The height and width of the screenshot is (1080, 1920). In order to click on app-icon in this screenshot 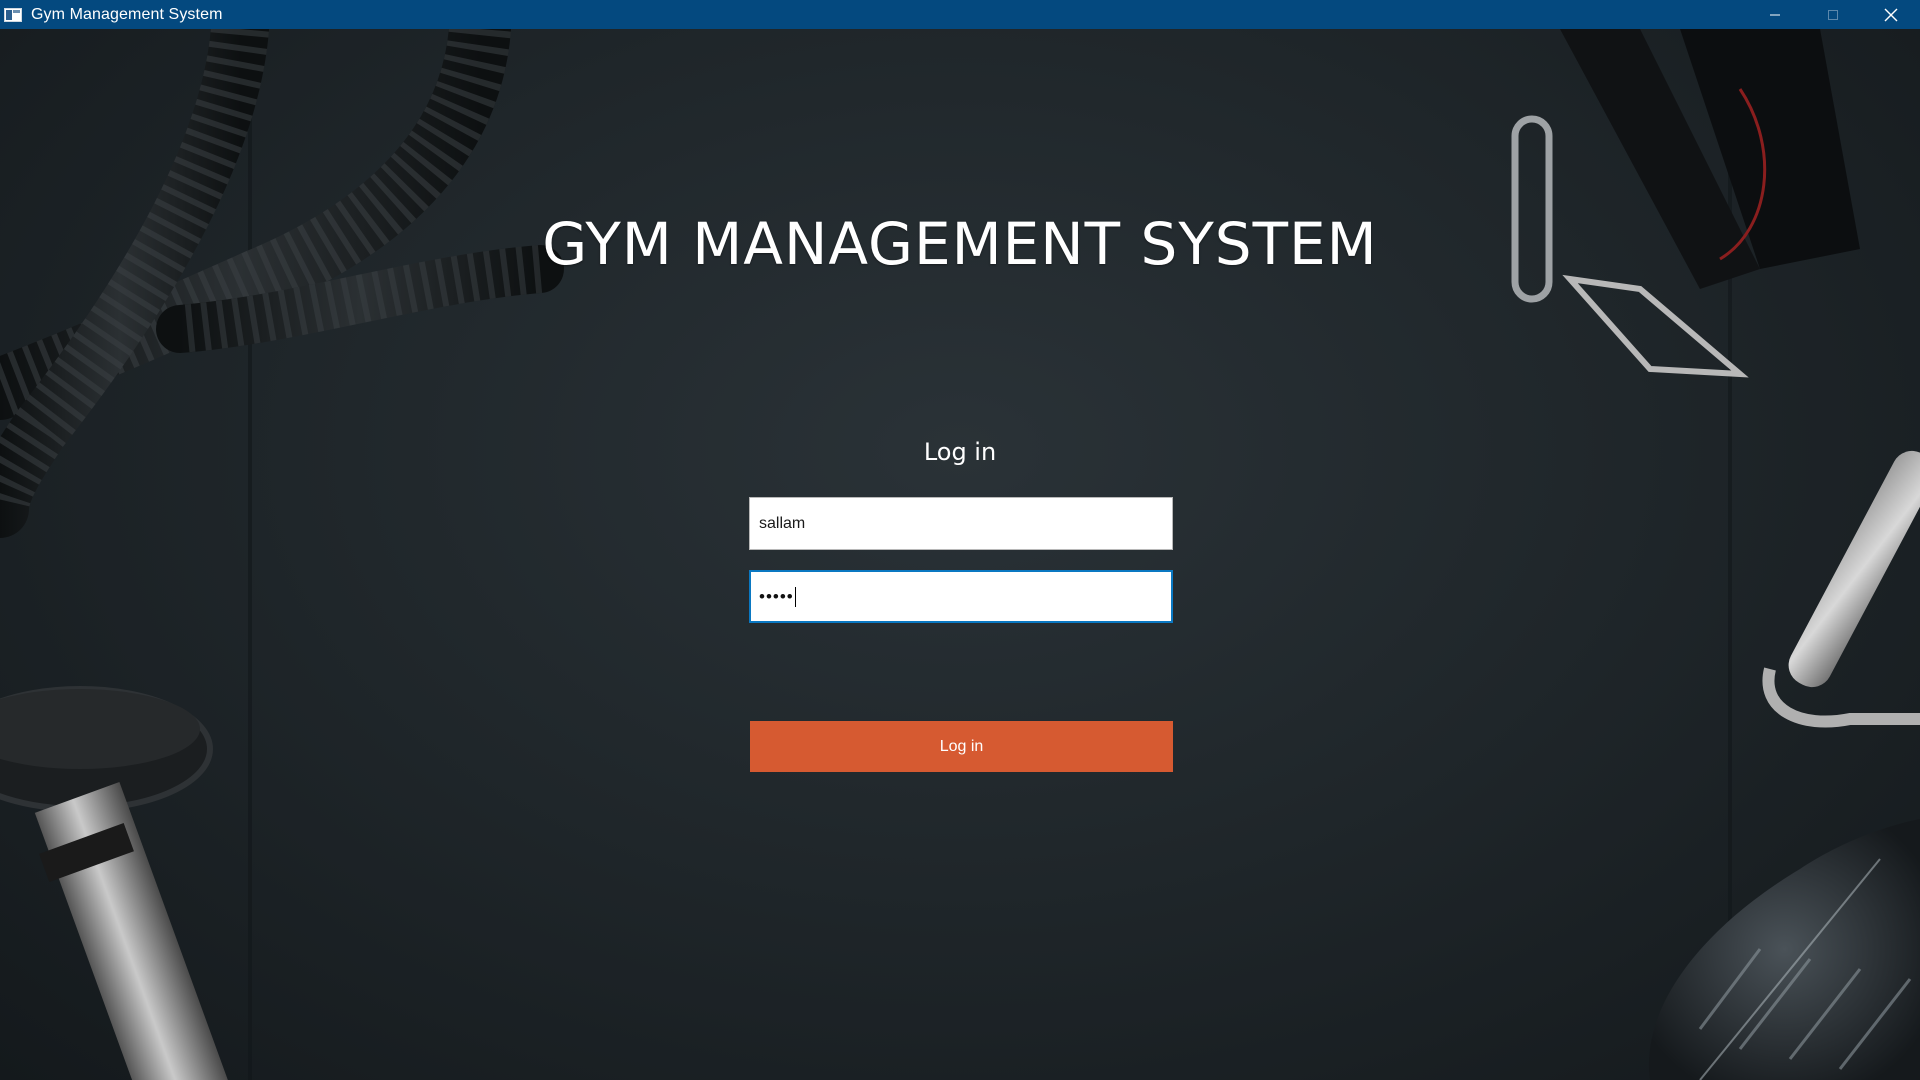, I will do `click(13, 14)`.